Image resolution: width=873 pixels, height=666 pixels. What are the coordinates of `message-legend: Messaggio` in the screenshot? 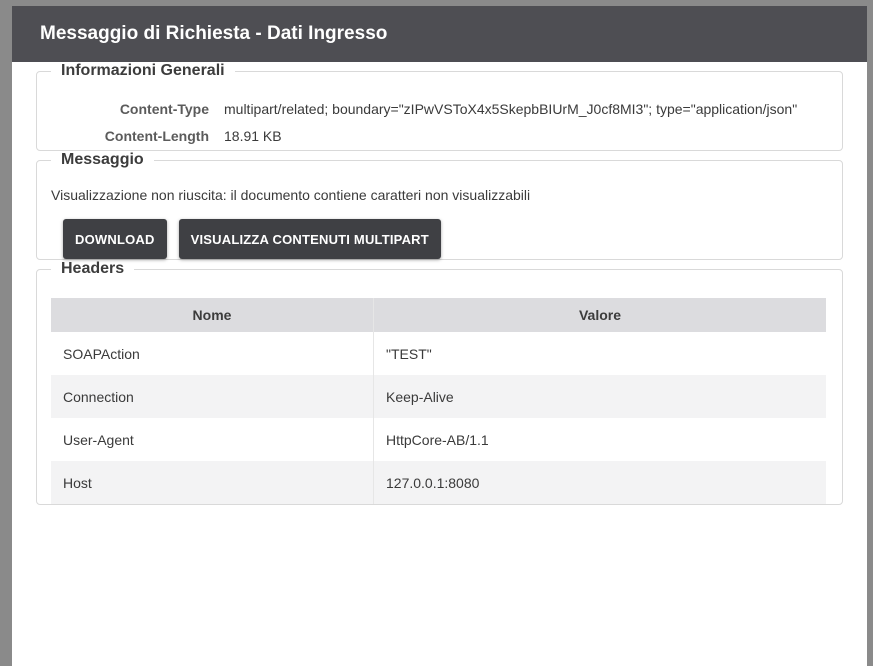 It's located at (102, 159).